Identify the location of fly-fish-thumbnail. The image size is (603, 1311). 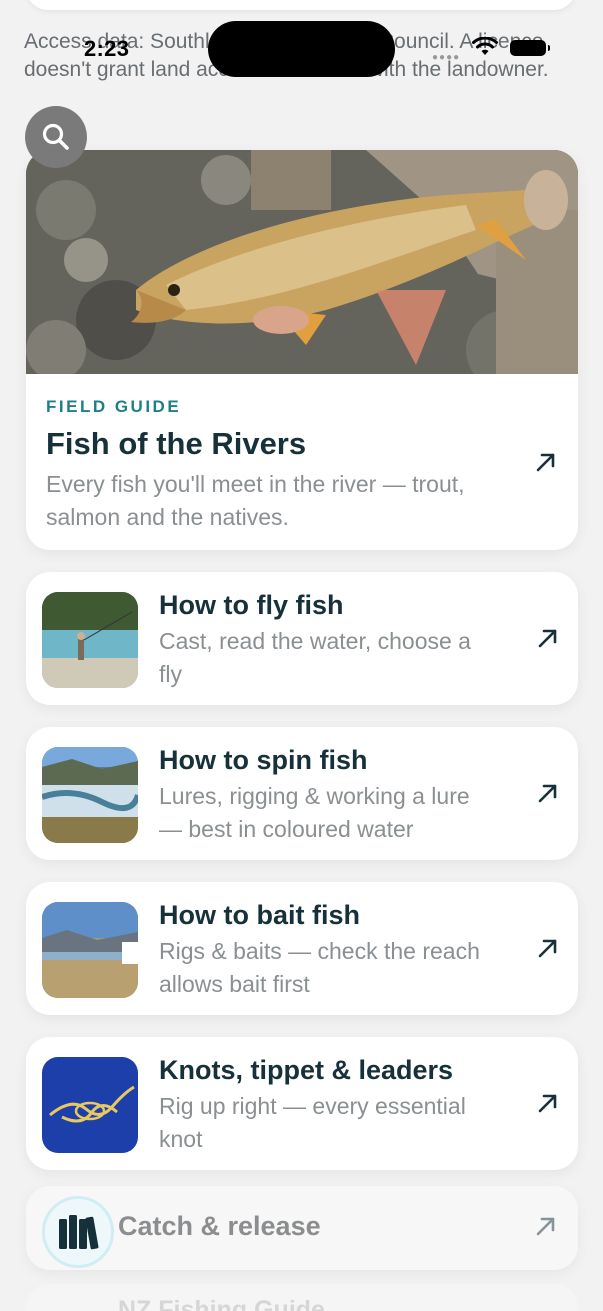
(90, 640).